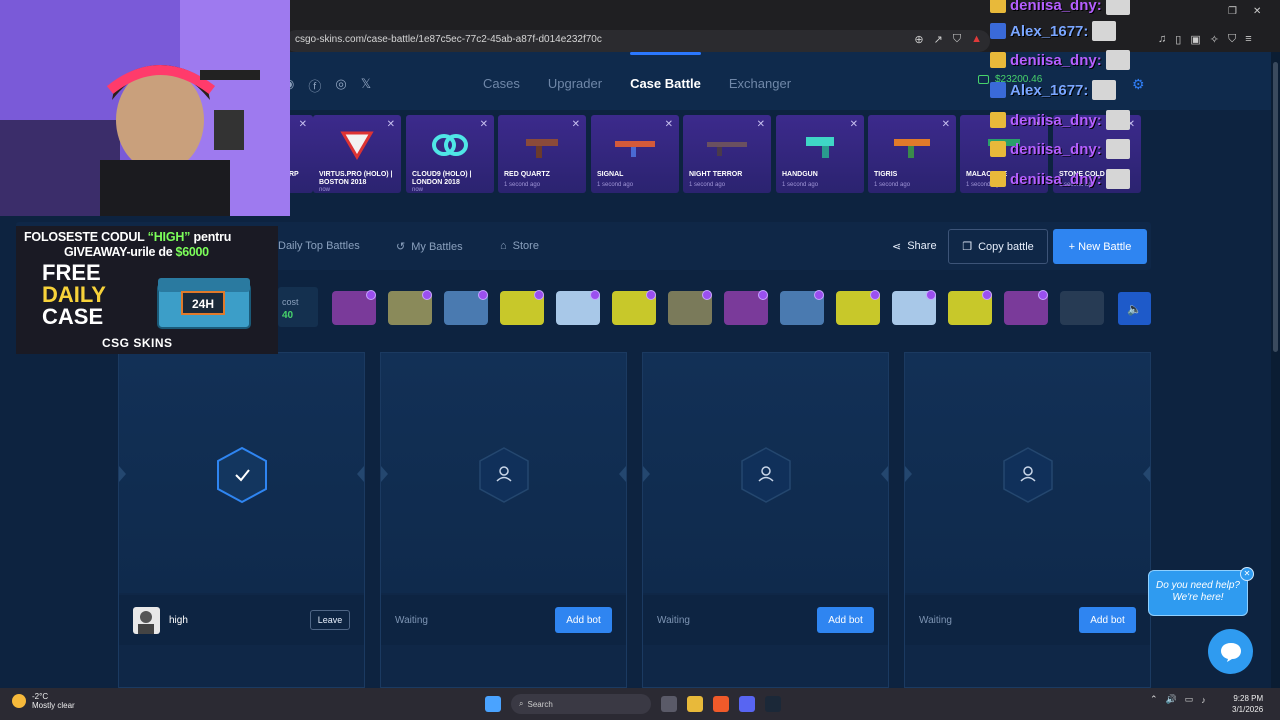 The width and height of the screenshot is (1280, 720). I want to click on chat-message: deniisa_dny:, so click(1060, 60).